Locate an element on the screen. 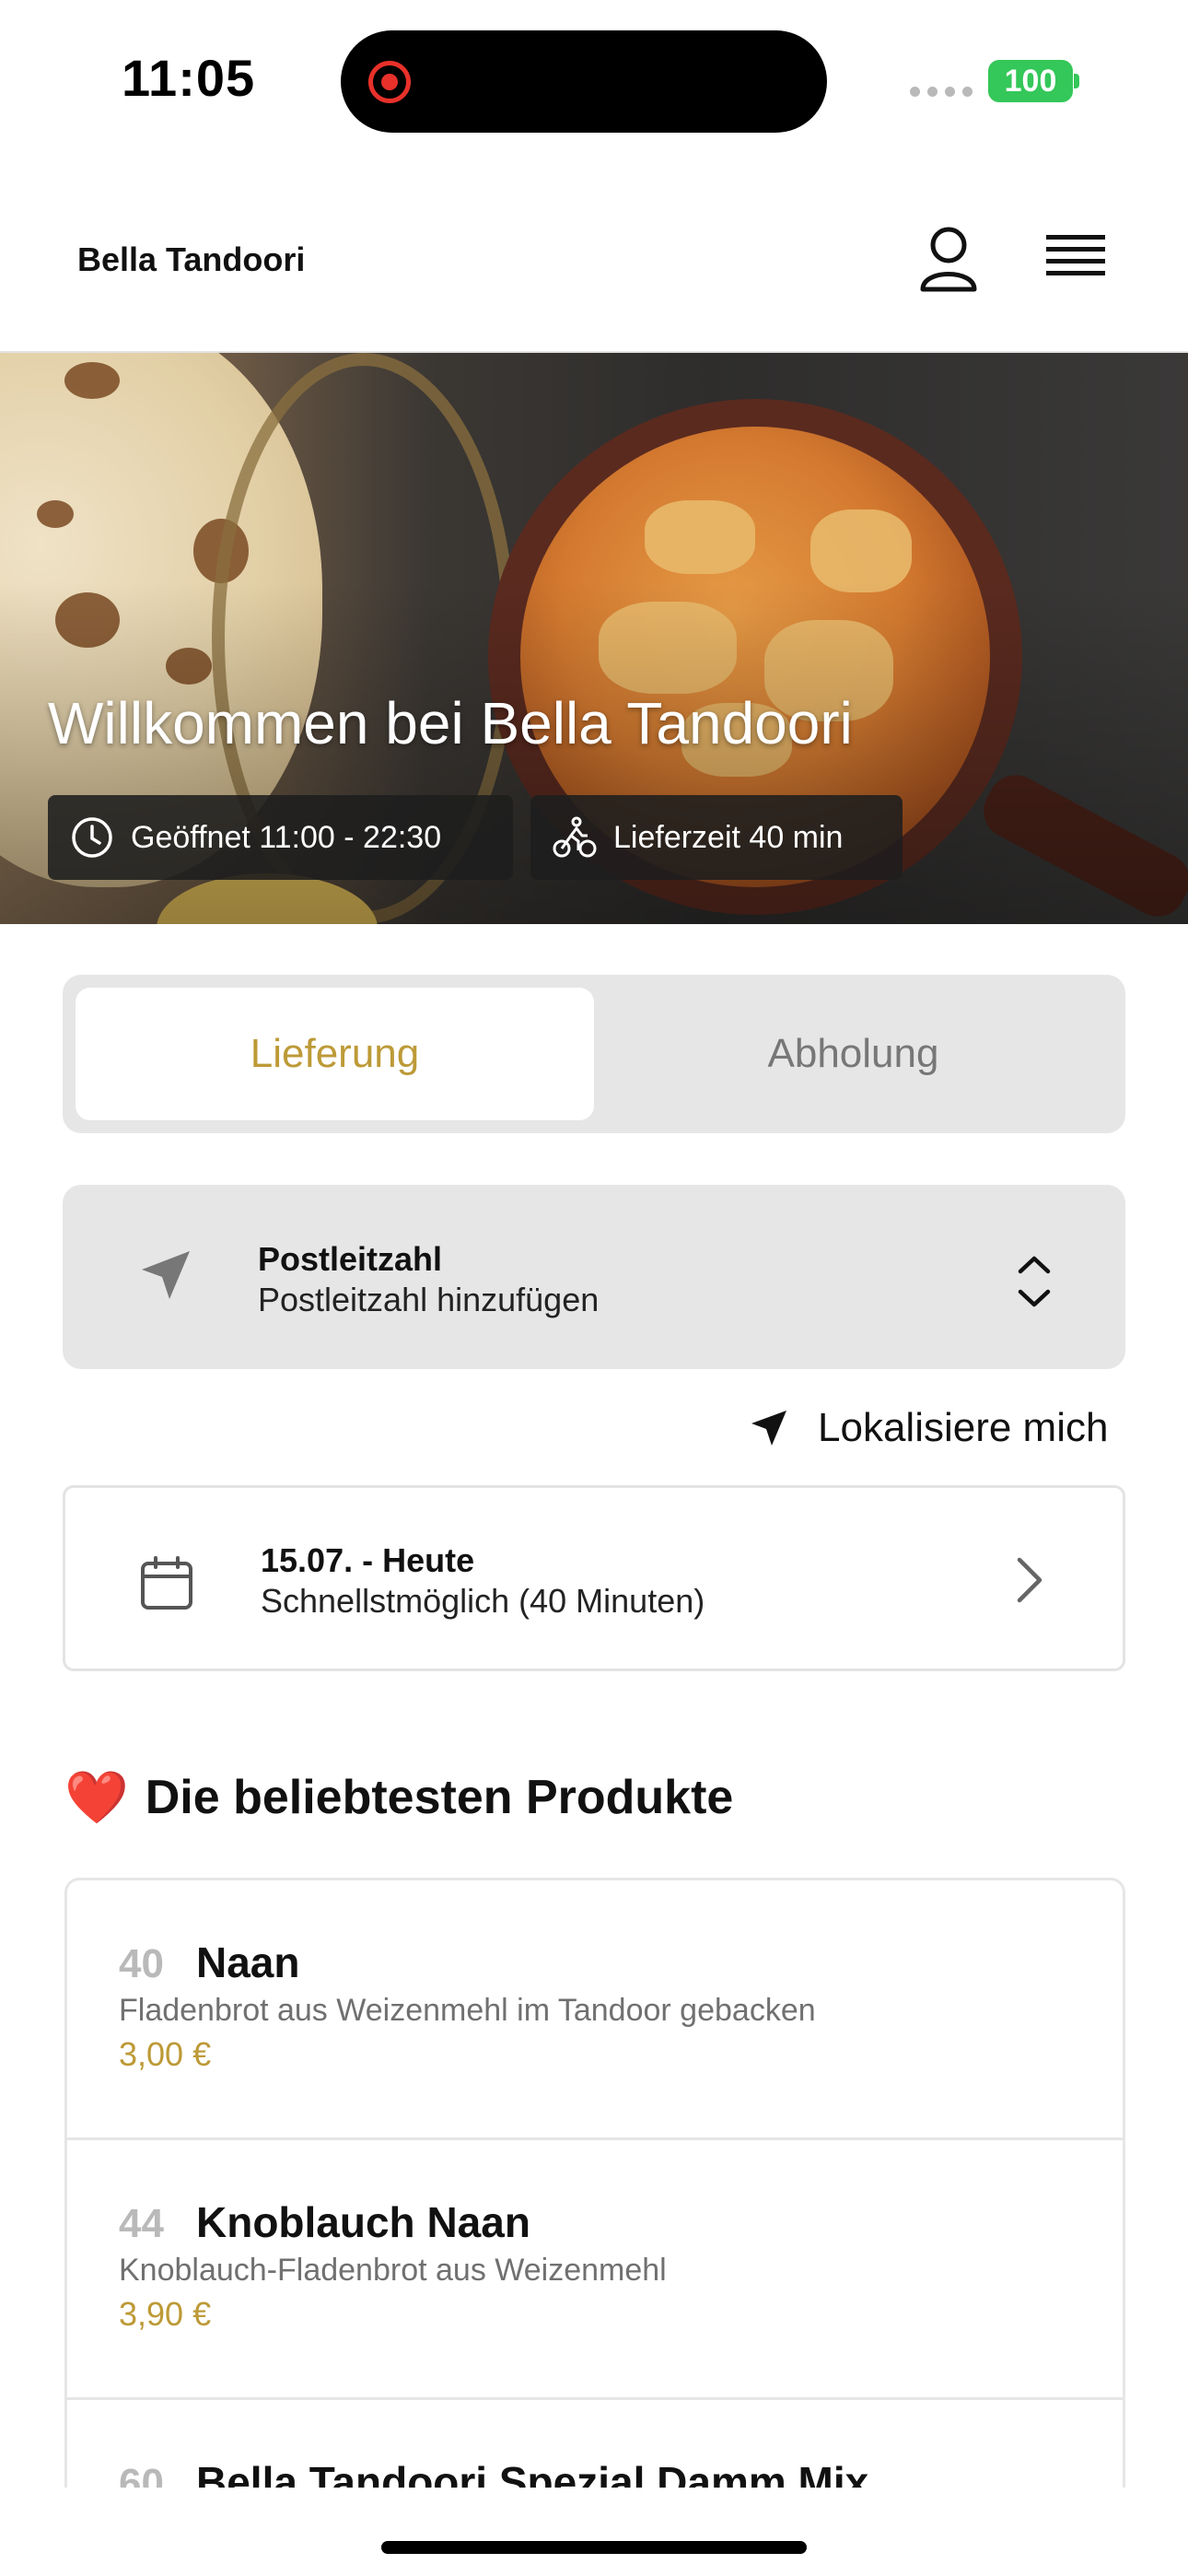 The width and height of the screenshot is (1188, 2576). brand-name: Bella Tandoori is located at coordinates (191, 259).